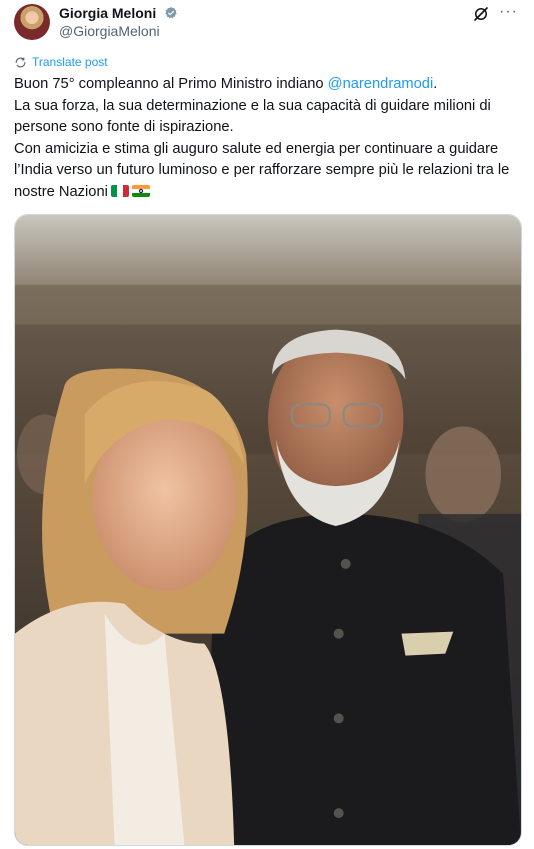  I want to click on post-line-1-suffix: ., so click(435, 84).